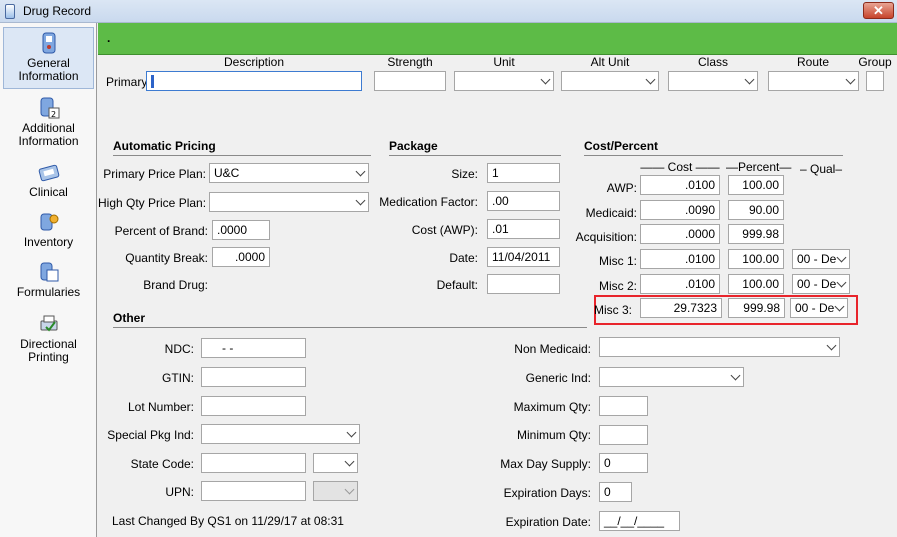  Describe the element at coordinates (623, 463) in the screenshot. I see `max-day-supply-input: 0` at that location.